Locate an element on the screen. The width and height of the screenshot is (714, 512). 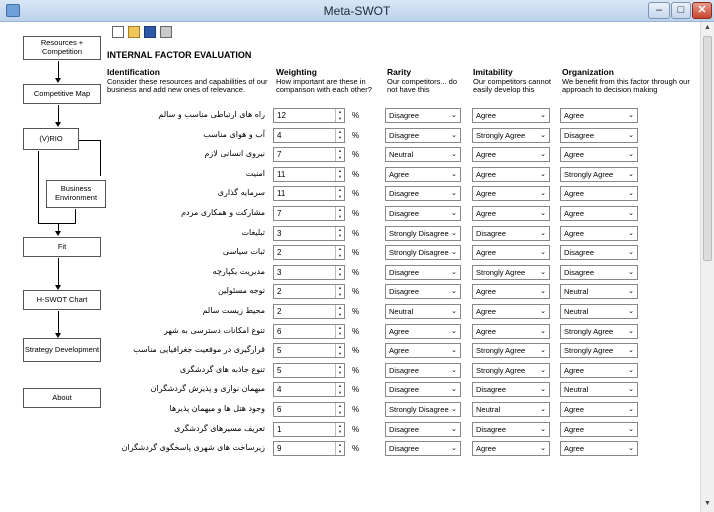
weight-spinbox: 9 ▲ ▼ is located at coordinates (309, 449).